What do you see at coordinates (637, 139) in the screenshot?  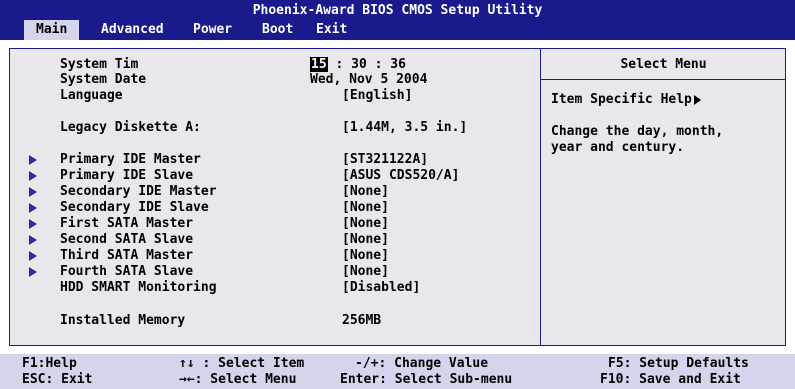 I see `help-text: Change the day, month, year and century.` at bounding box center [637, 139].